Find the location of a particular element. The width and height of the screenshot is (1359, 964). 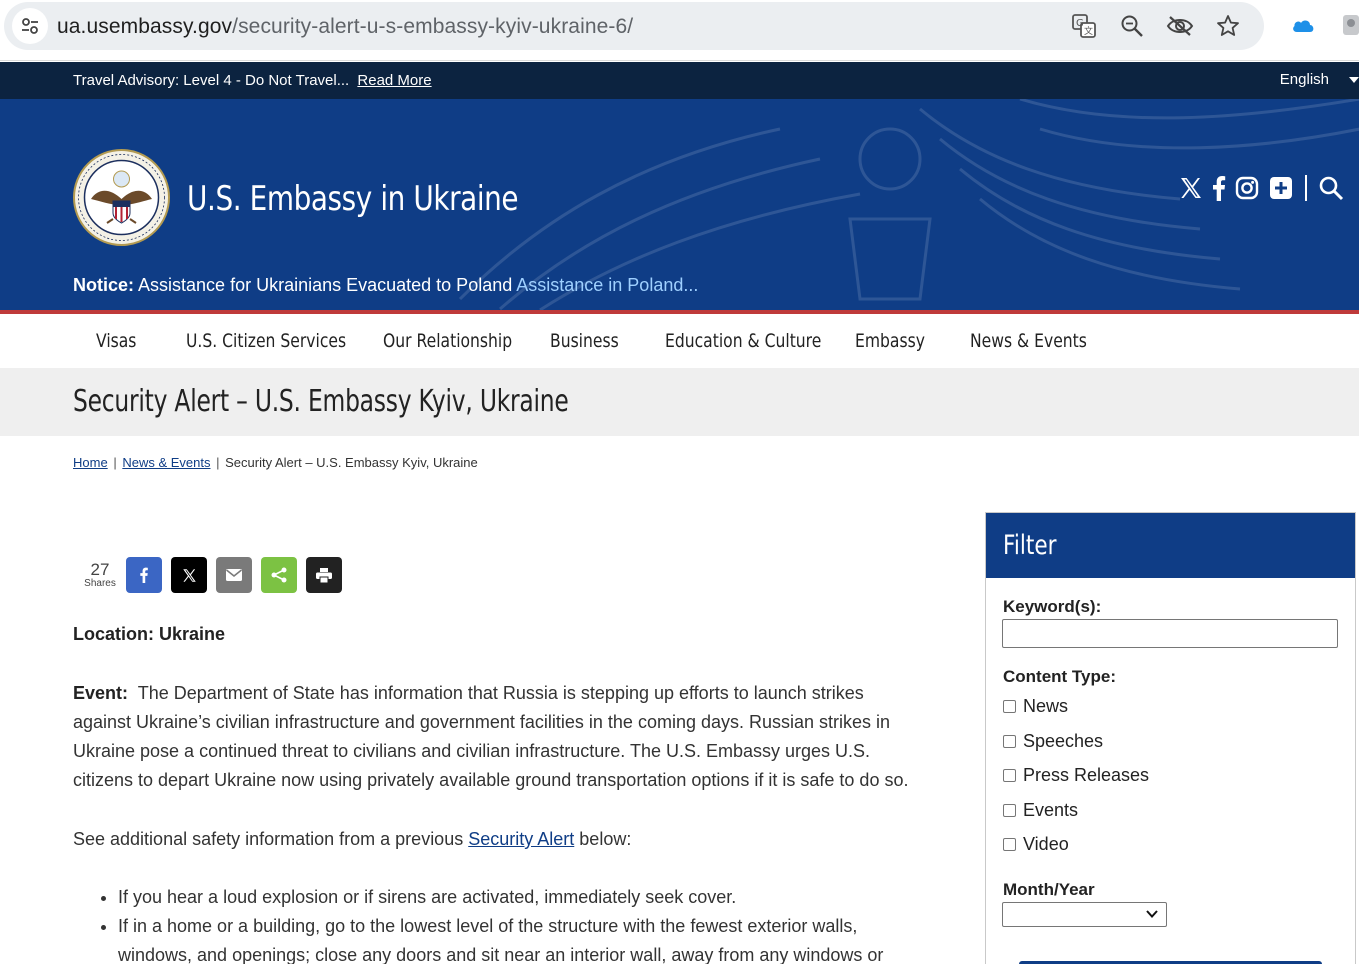

share-count: 27 Shares is located at coordinates (100, 575).